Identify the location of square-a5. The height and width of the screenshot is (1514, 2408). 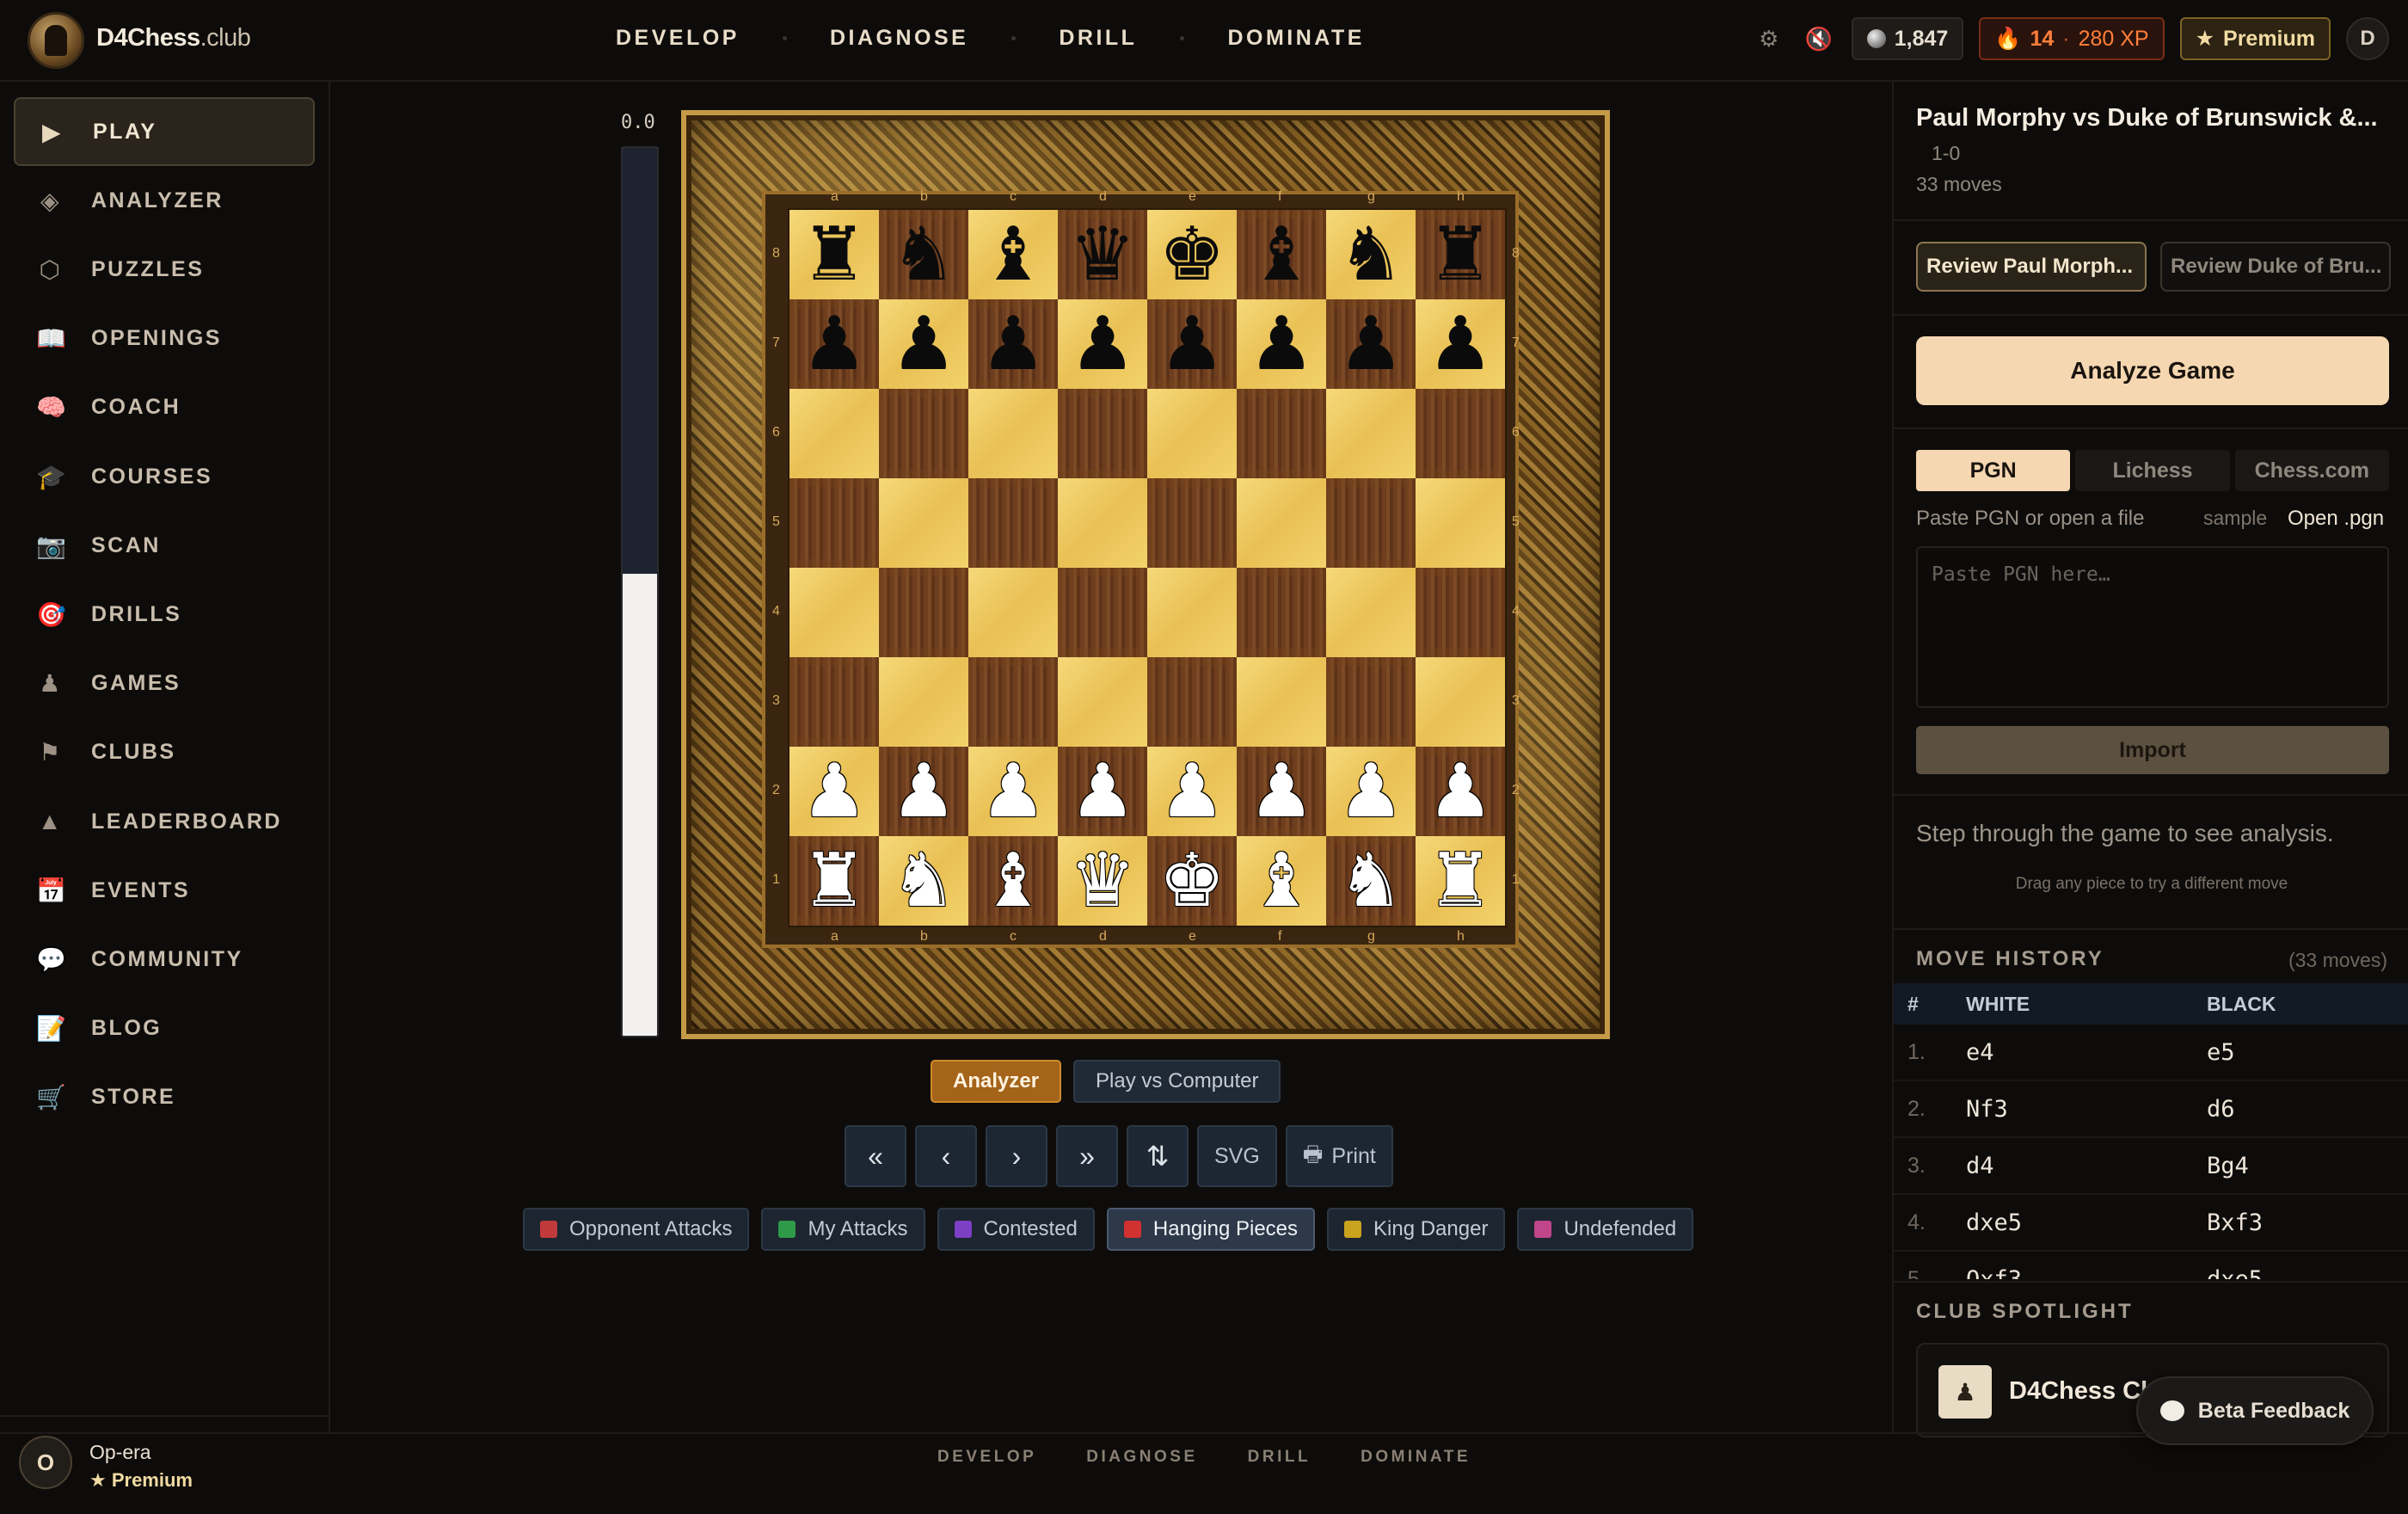
(834, 523).